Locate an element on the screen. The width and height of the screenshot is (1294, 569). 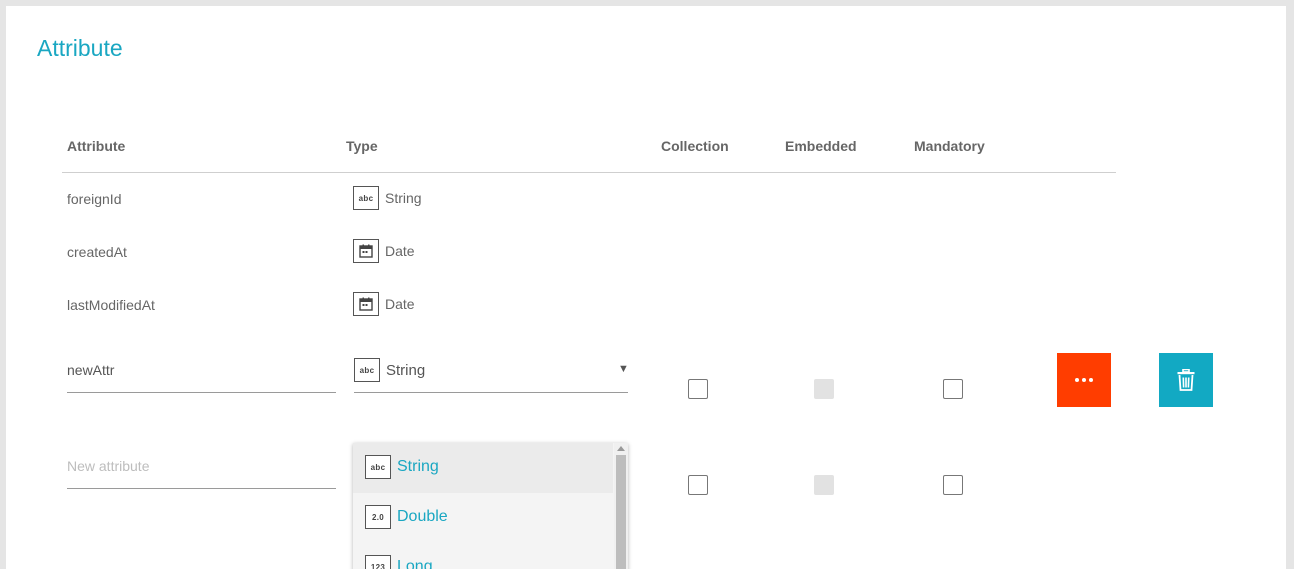
attribute-name-underline is located at coordinates (201, 392).